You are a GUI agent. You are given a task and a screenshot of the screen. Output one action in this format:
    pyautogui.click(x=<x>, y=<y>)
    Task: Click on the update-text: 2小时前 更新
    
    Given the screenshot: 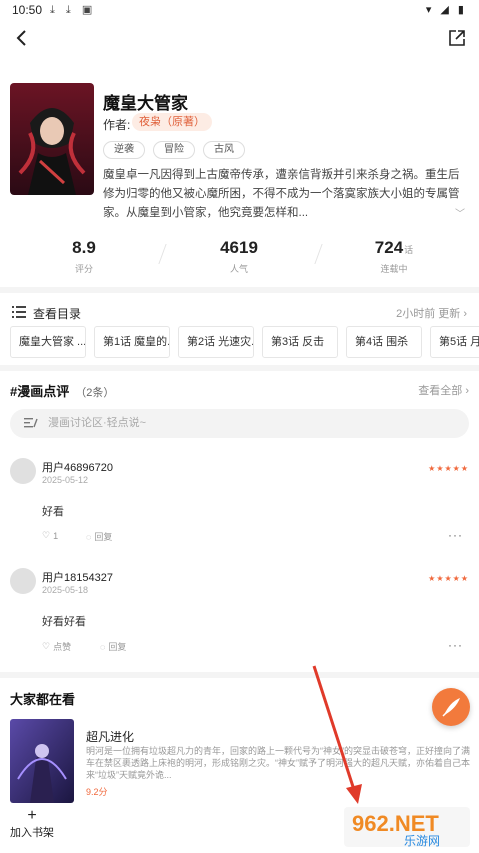 What is the action you would take?
    pyautogui.click(x=428, y=314)
    